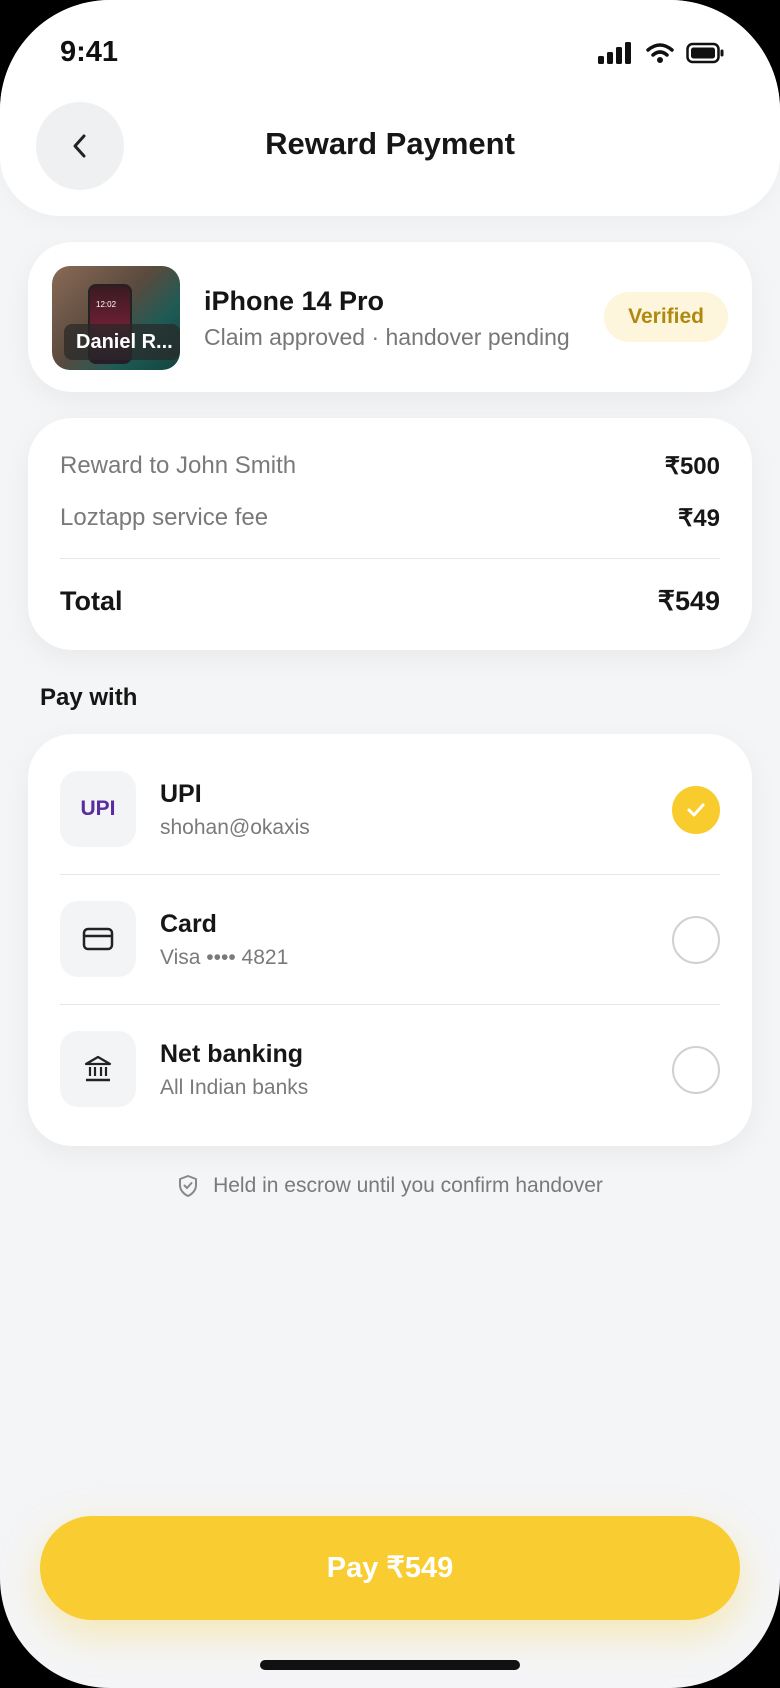 The image size is (780, 1688). What do you see at coordinates (188, 1186) in the screenshot?
I see `shield-check-icon` at bounding box center [188, 1186].